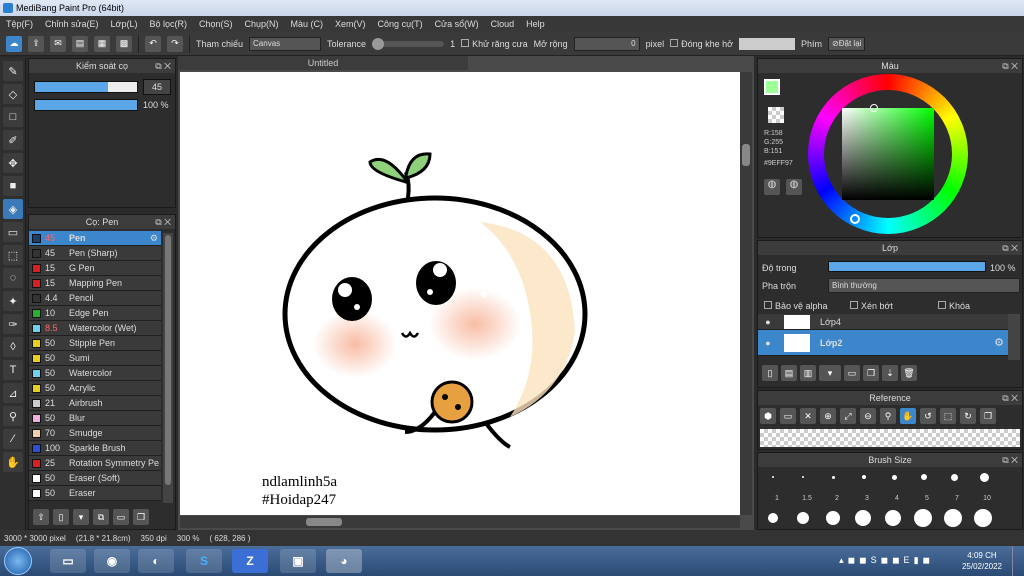 The height and width of the screenshot is (576, 1024). I want to click on menu-help: Help, so click(535, 24).